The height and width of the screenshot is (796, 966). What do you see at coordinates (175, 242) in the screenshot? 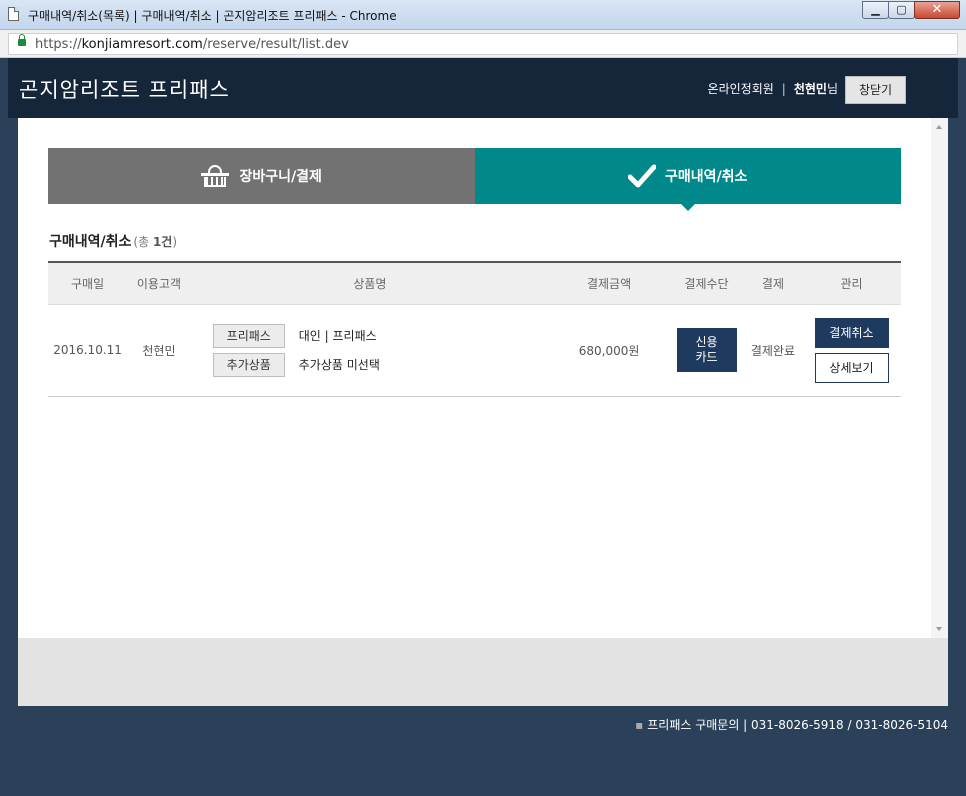
I see `count-suffix: )` at bounding box center [175, 242].